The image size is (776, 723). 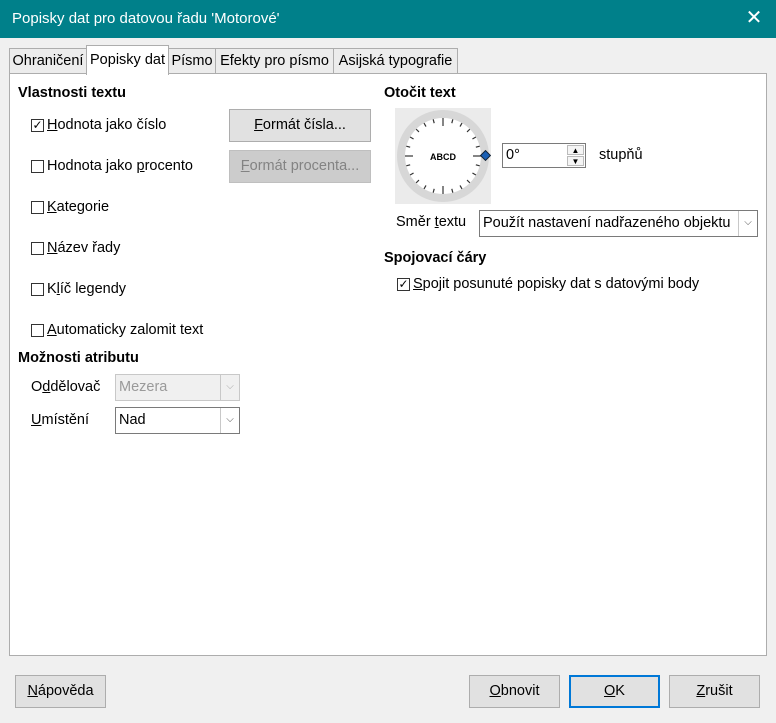 What do you see at coordinates (621, 155) in the screenshot?
I see `degrees-unit-label: stupňů` at bounding box center [621, 155].